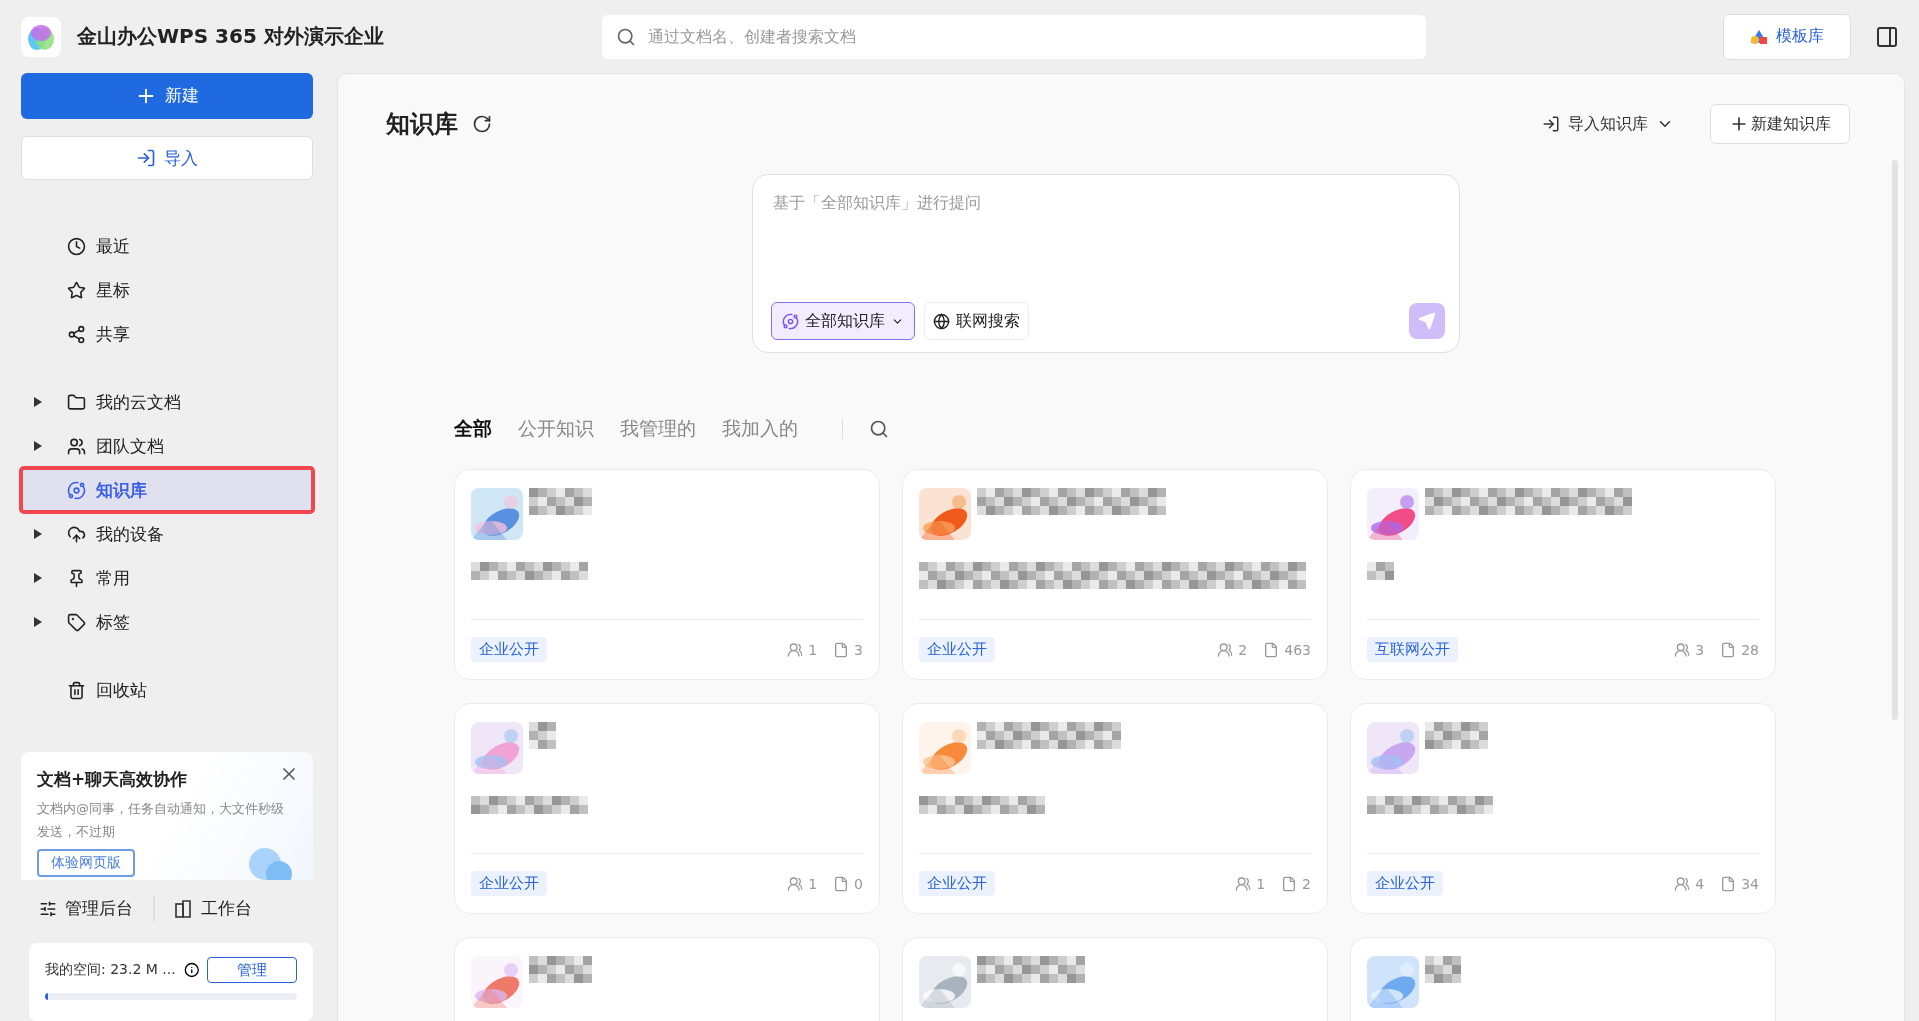 The width and height of the screenshot is (1919, 1021). I want to click on folder-icon, so click(76, 402).